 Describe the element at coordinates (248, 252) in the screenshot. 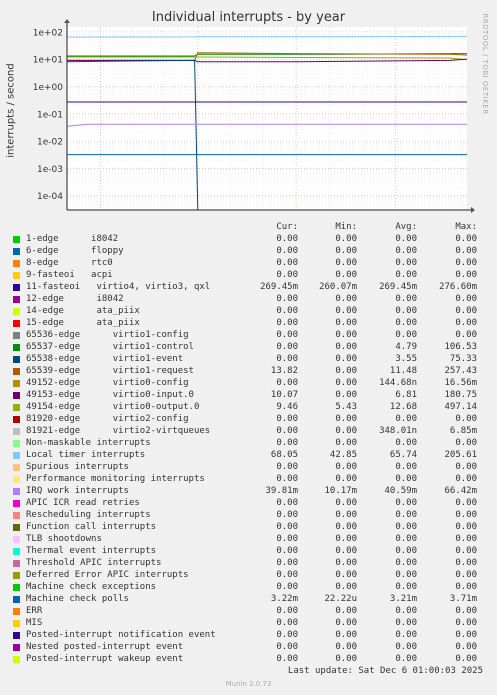

I see `legend-row: 6-edge floppy 0.00 0.00 0.00 0.00` at that location.